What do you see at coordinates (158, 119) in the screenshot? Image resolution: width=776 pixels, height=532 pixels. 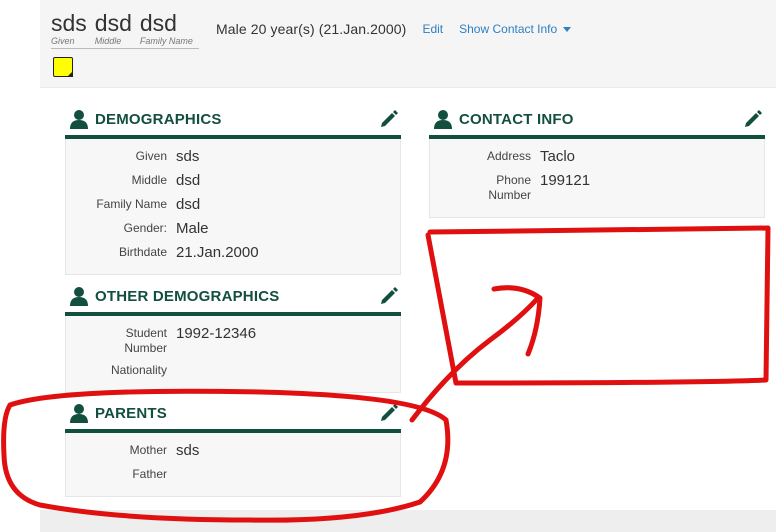 I see `demographics-title: DEMOGRAPHICS` at bounding box center [158, 119].